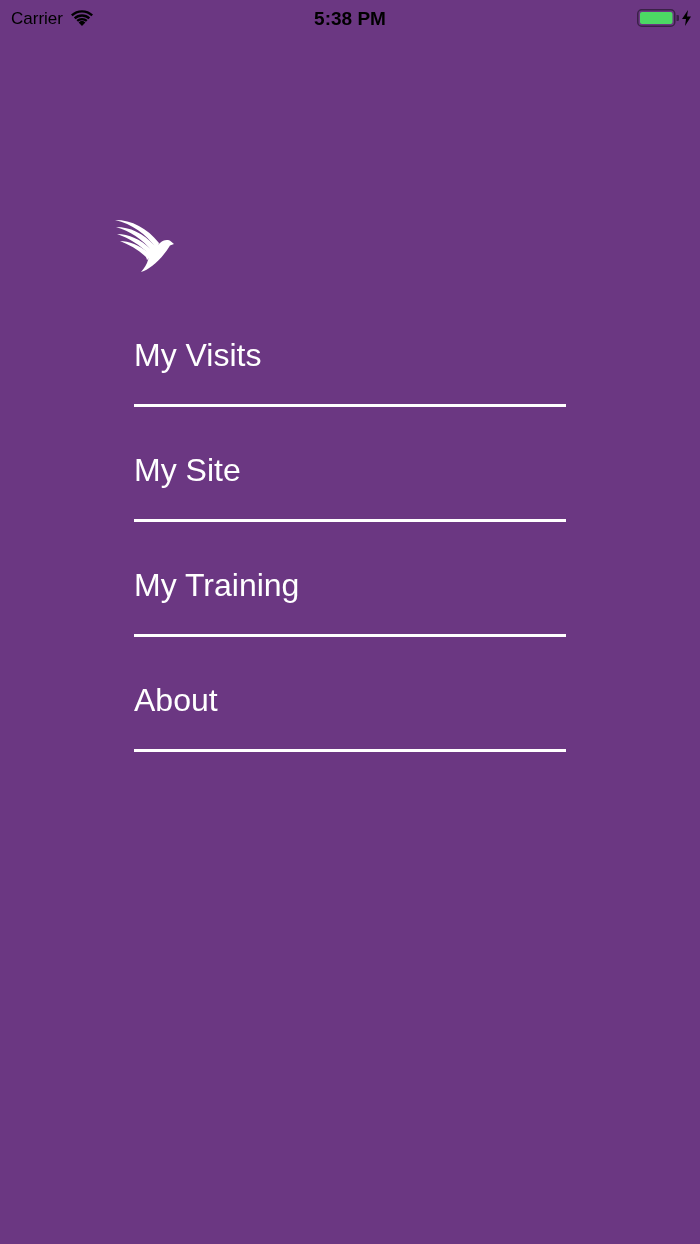 The height and width of the screenshot is (1244, 700). What do you see at coordinates (81, 18) in the screenshot?
I see `wifi-icon` at bounding box center [81, 18].